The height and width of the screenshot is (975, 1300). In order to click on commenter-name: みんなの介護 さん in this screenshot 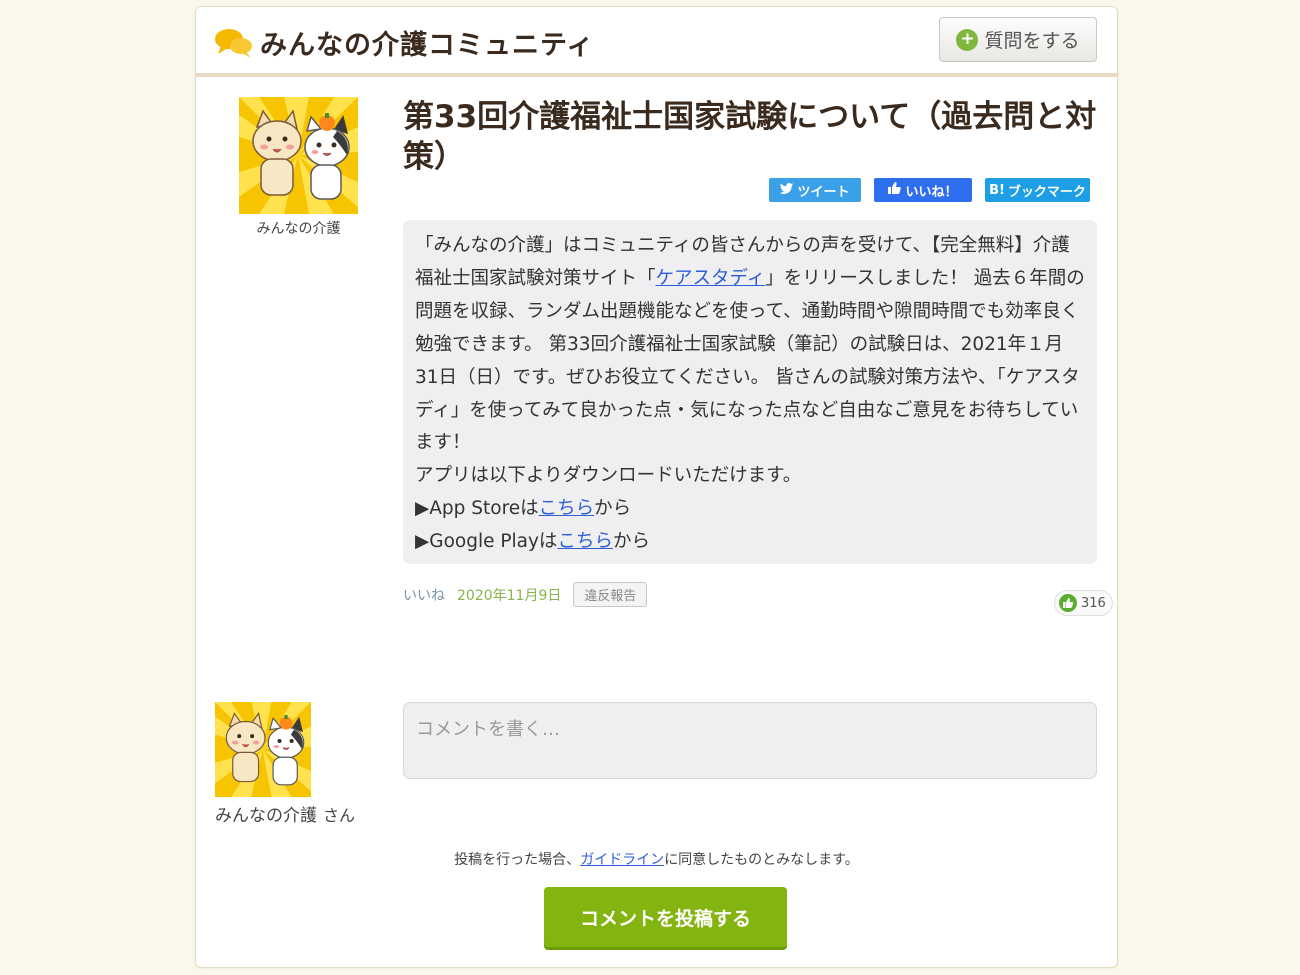, I will do `click(285, 813)`.